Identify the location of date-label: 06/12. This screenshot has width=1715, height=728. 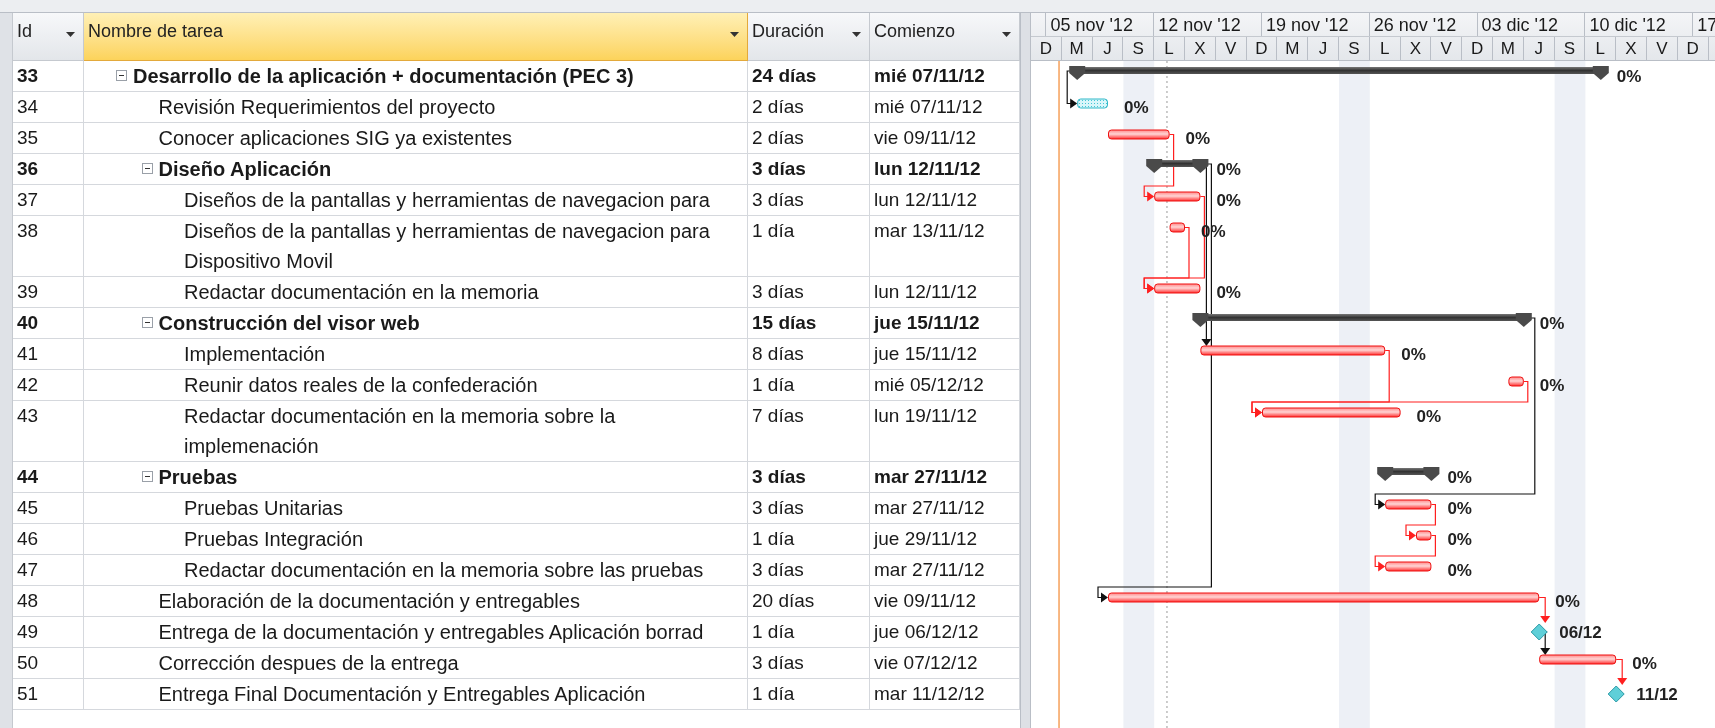
(1580, 632).